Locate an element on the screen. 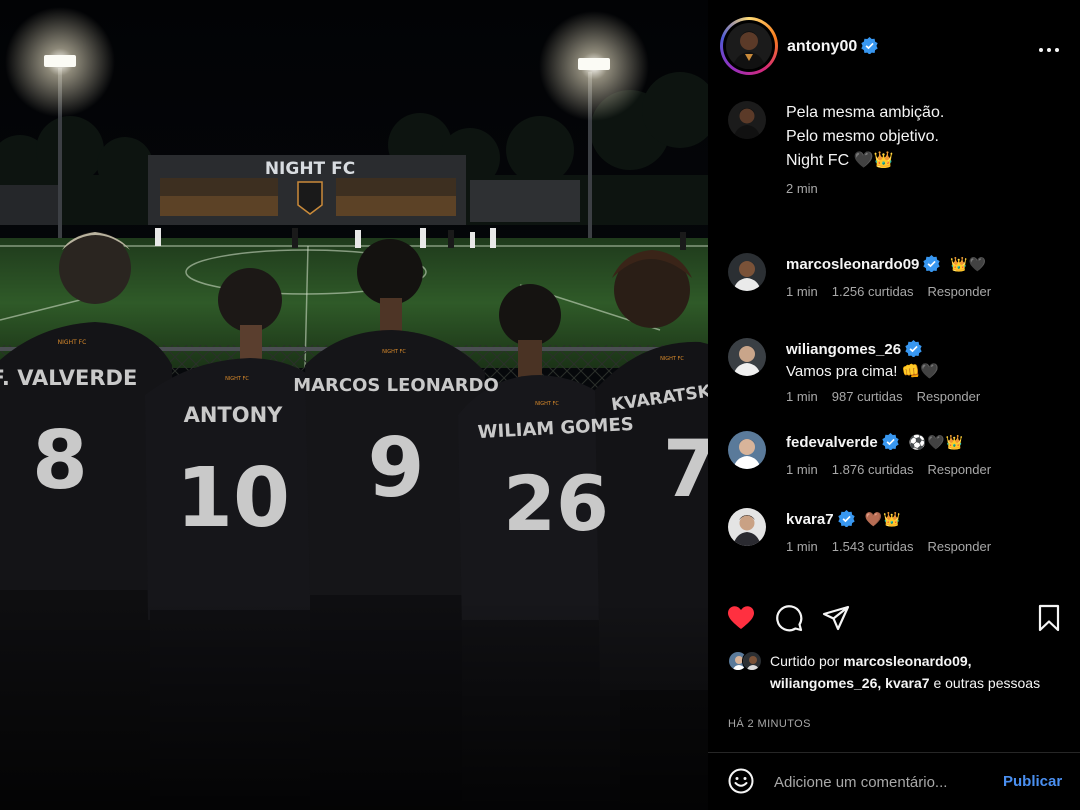  author-story-ring is located at coordinates (749, 46).